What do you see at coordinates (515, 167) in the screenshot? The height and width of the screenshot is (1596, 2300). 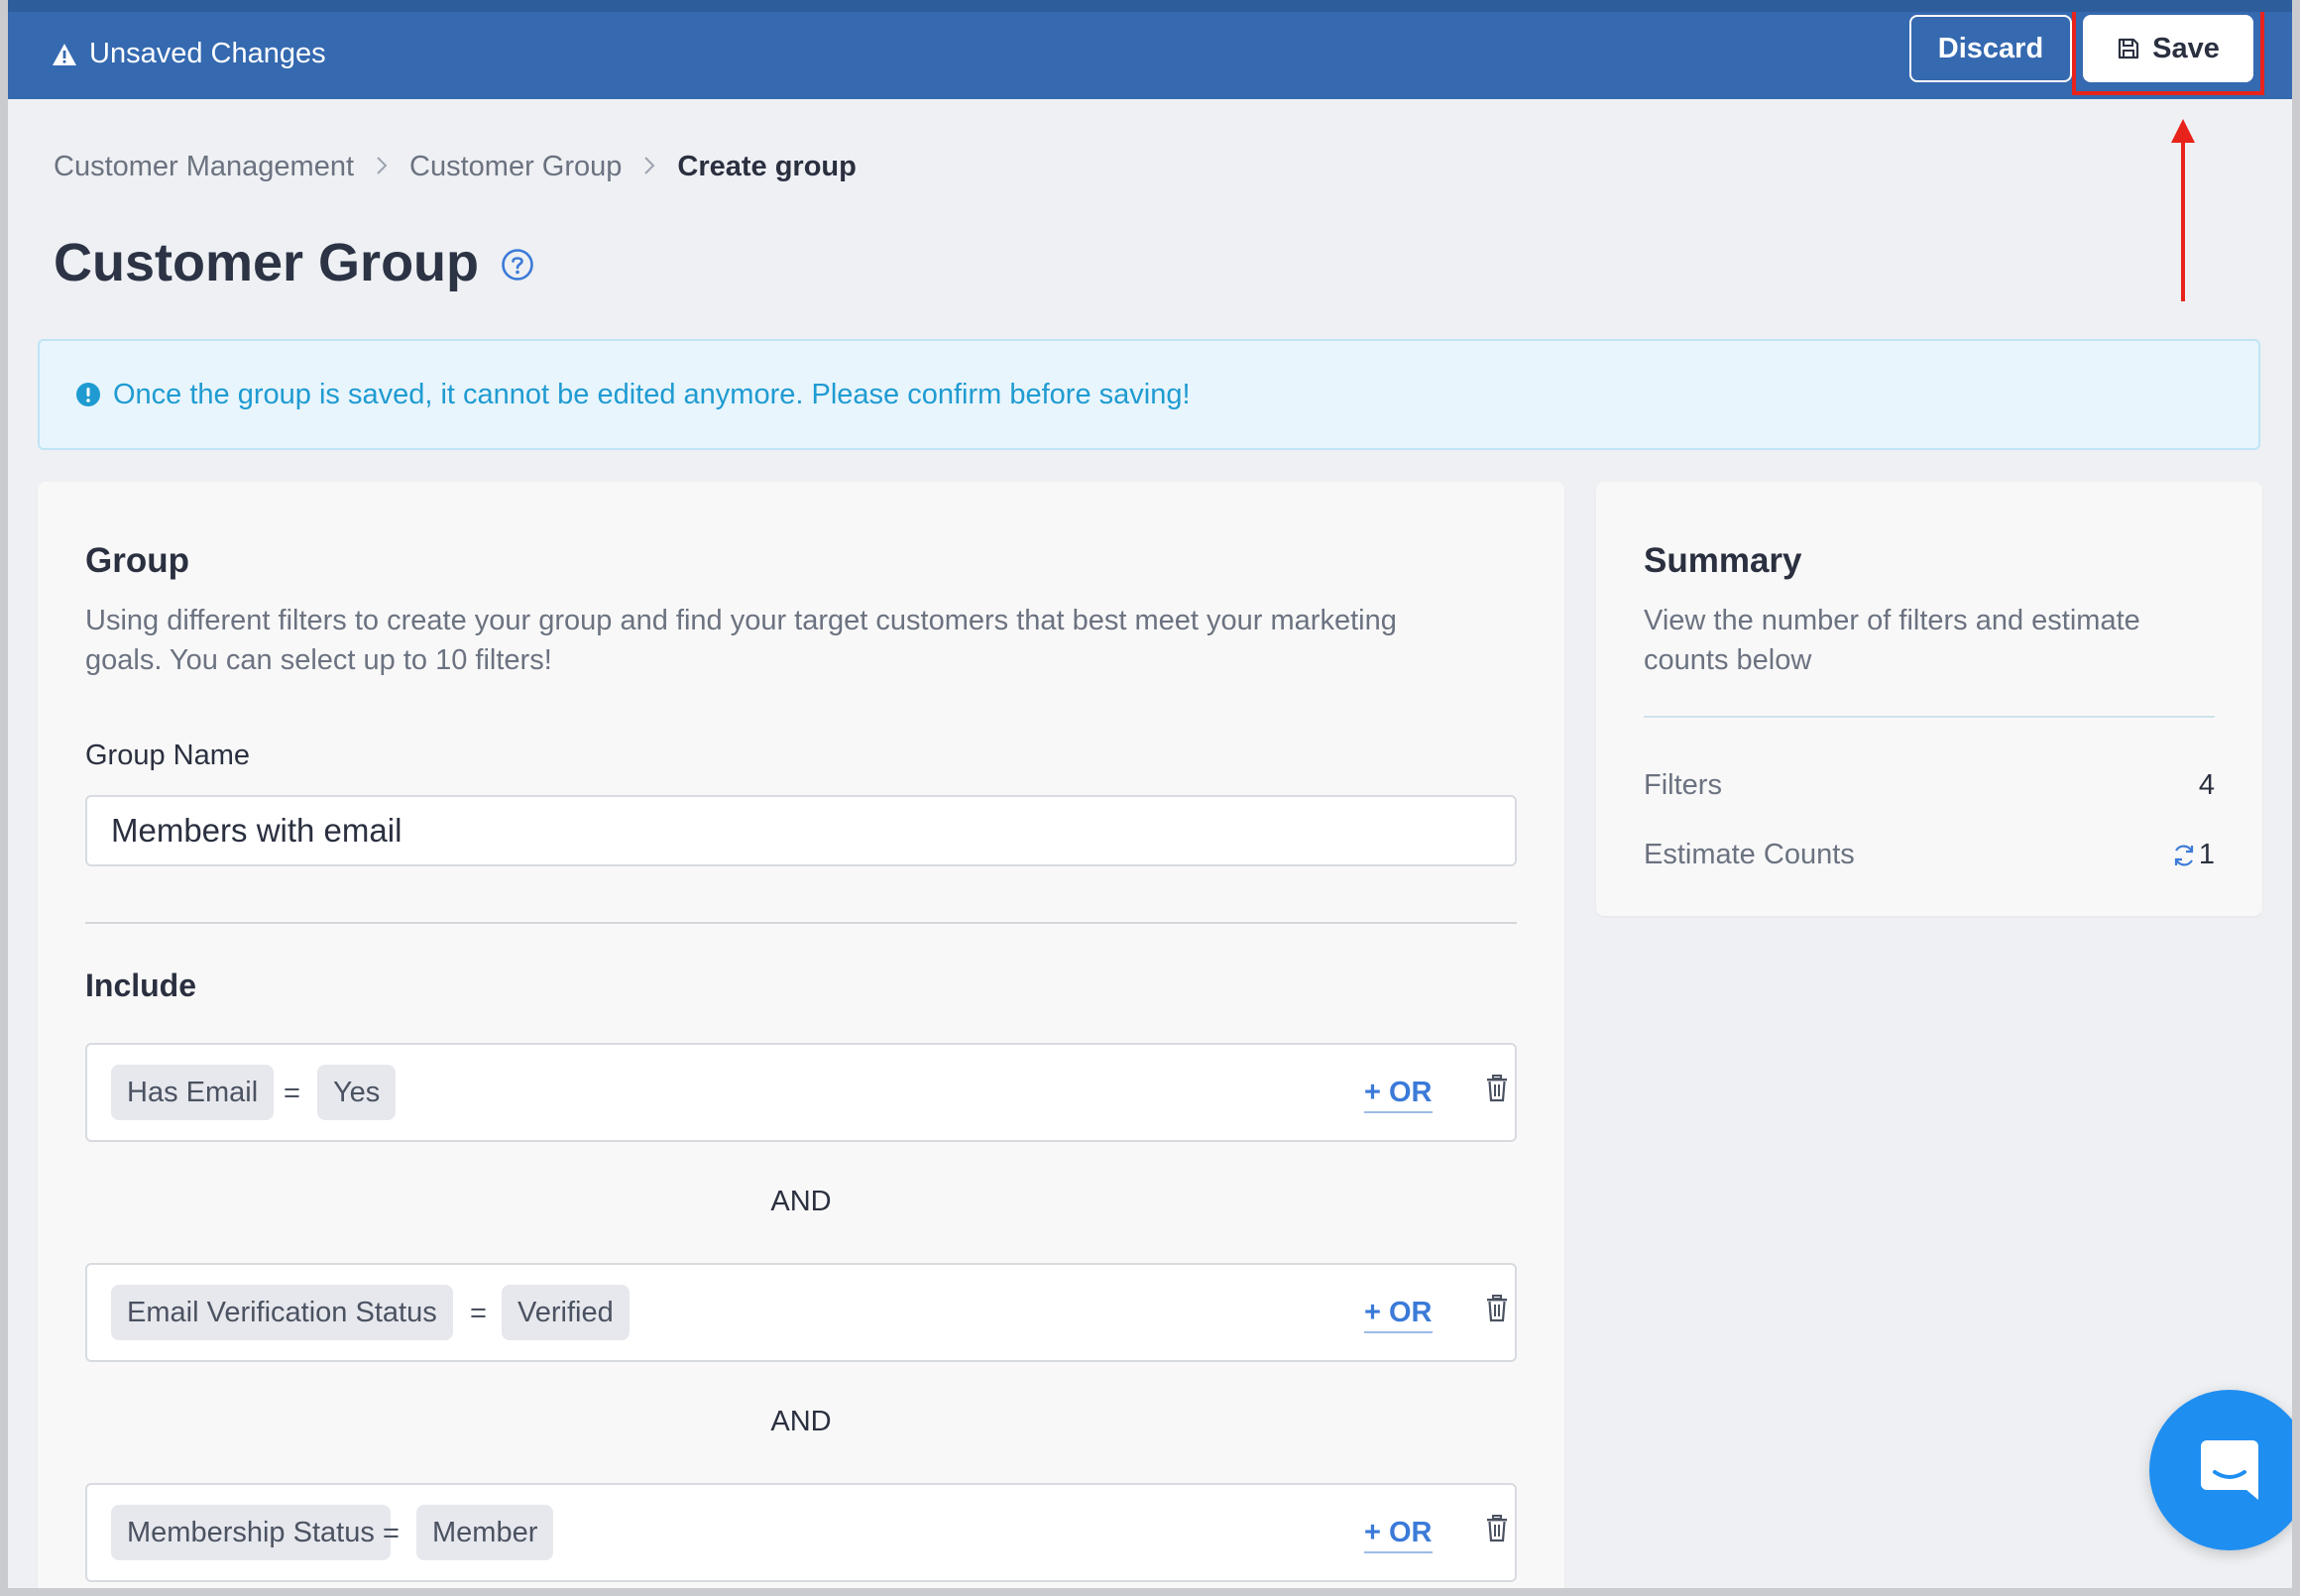 I see `breadcrumb-customer-group: Customer Group` at bounding box center [515, 167].